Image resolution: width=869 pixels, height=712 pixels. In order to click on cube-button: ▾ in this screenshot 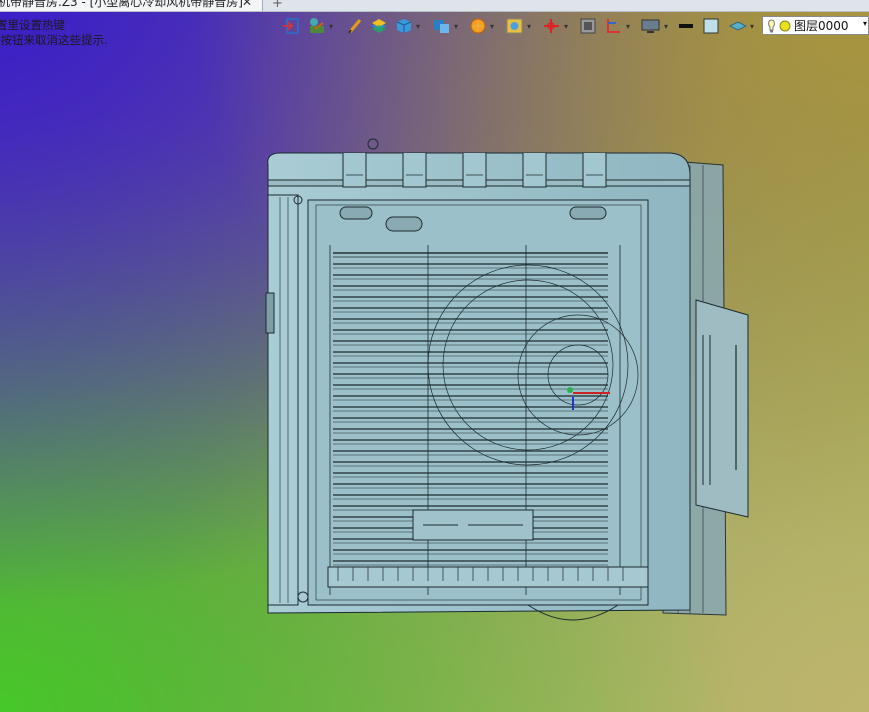, I will do `click(407, 26)`.